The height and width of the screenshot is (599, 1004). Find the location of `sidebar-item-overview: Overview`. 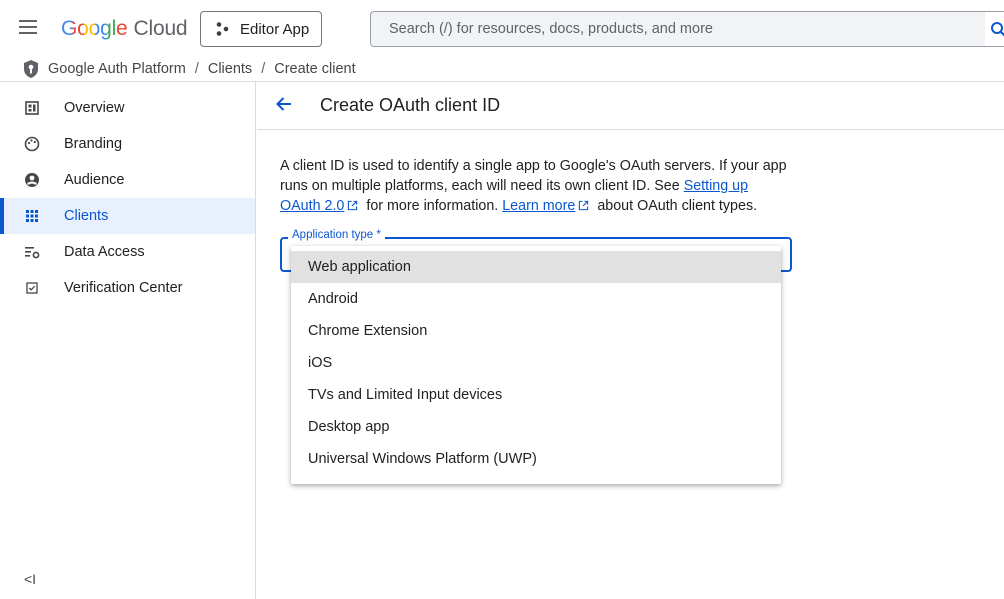

sidebar-item-overview: Overview is located at coordinates (127, 108).